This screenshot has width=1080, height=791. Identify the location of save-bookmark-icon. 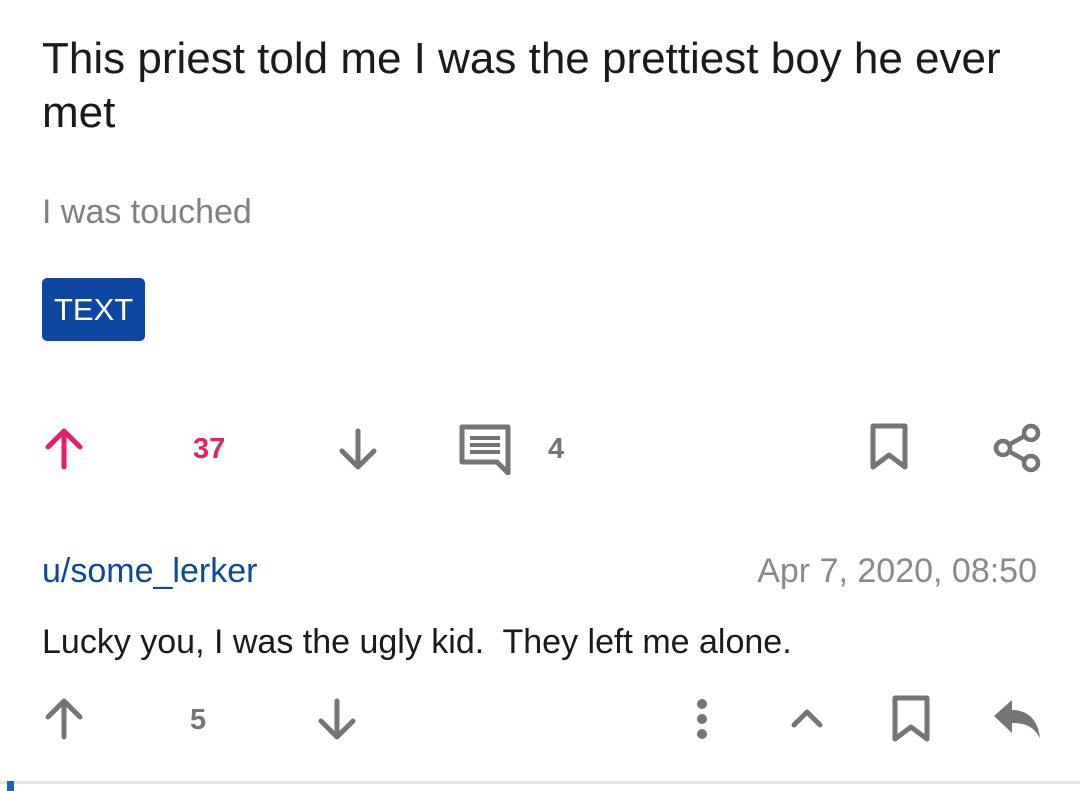
(889, 447).